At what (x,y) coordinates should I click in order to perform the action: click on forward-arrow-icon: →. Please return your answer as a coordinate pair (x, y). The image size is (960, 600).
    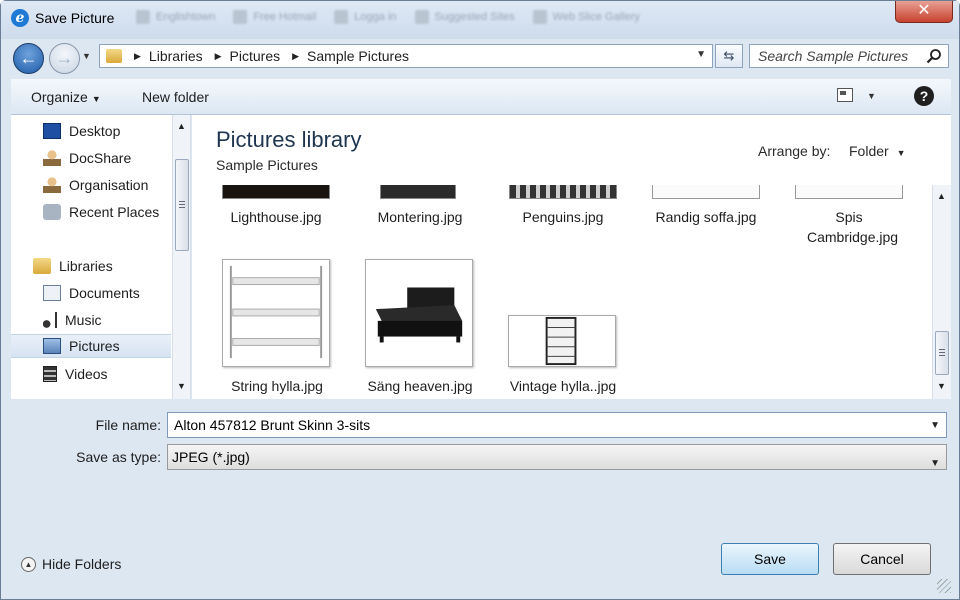
    Looking at the image, I should click on (64, 58).